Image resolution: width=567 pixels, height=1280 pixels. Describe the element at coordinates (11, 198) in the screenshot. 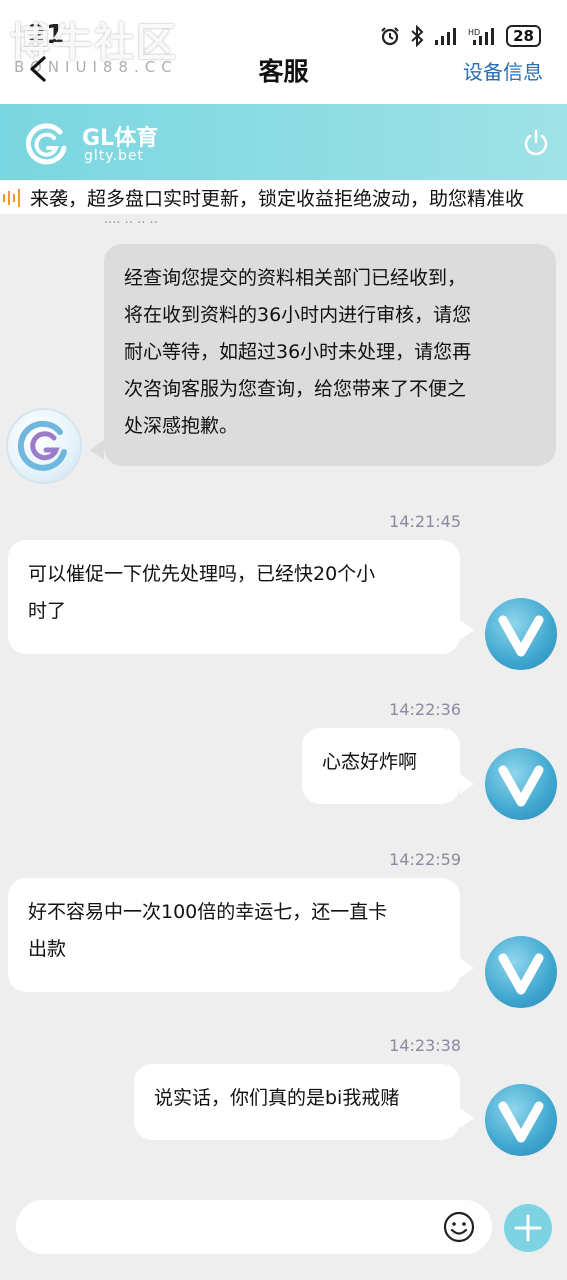

I see `speaker-icon` at that location.